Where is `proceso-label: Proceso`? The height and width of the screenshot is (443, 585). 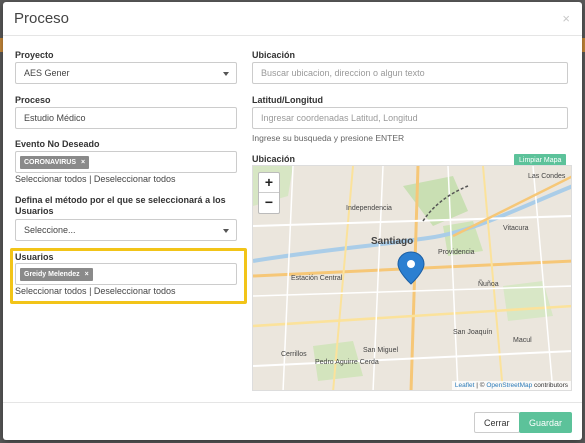
proceso-label: Proceso is located at coordinates (33, 100).